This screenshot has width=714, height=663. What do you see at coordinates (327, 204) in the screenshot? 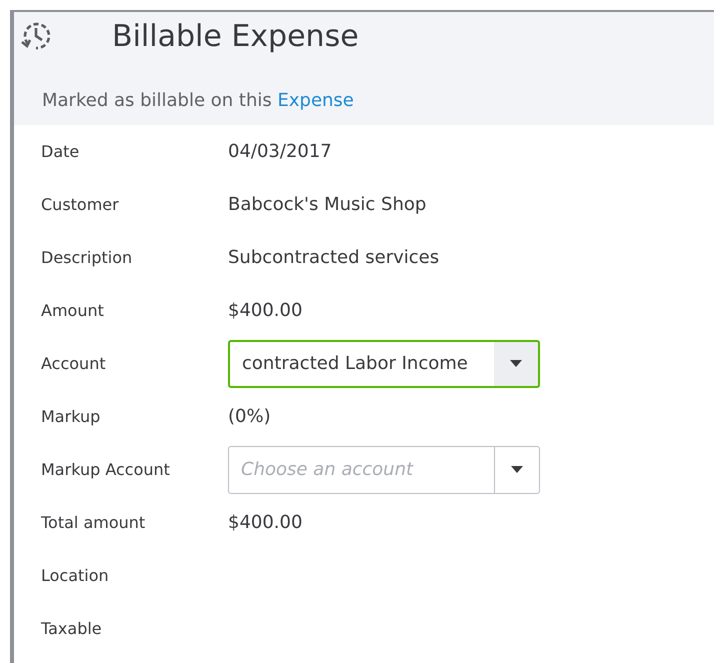
I see `field-value: Babcock's Music Shop` at bounding box center [327, 204].